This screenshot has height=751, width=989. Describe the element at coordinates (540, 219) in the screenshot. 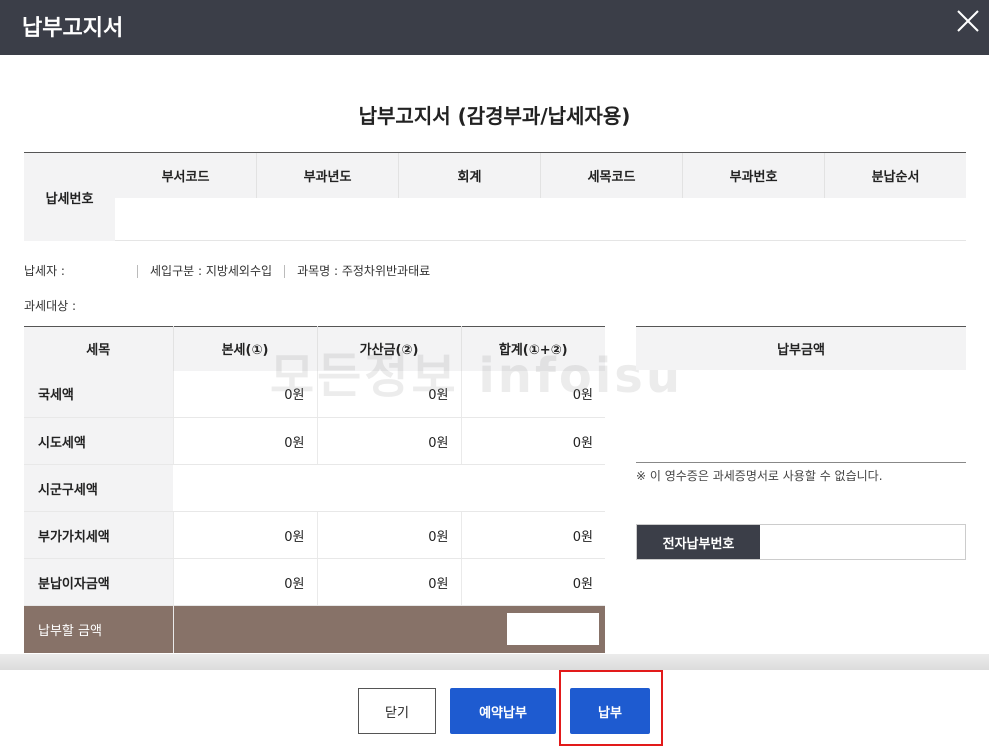

I see `tax-number-values` at that location.